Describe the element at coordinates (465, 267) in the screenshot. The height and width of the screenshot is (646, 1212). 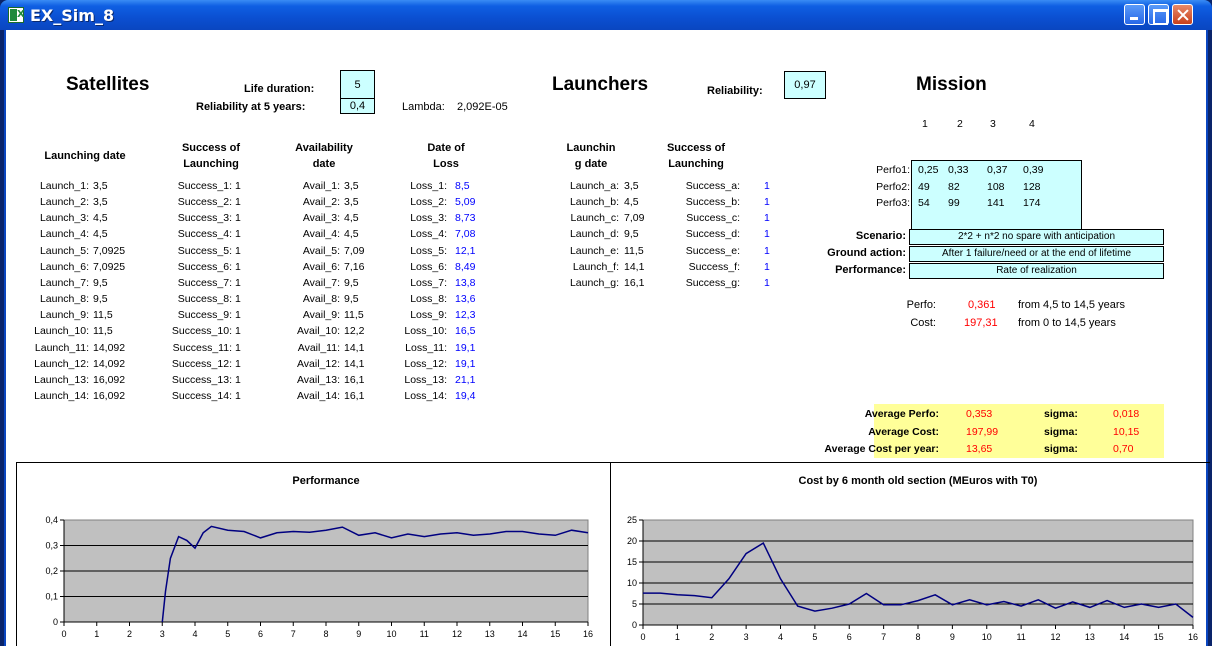
I see `loss-value: 8,49` at that location.